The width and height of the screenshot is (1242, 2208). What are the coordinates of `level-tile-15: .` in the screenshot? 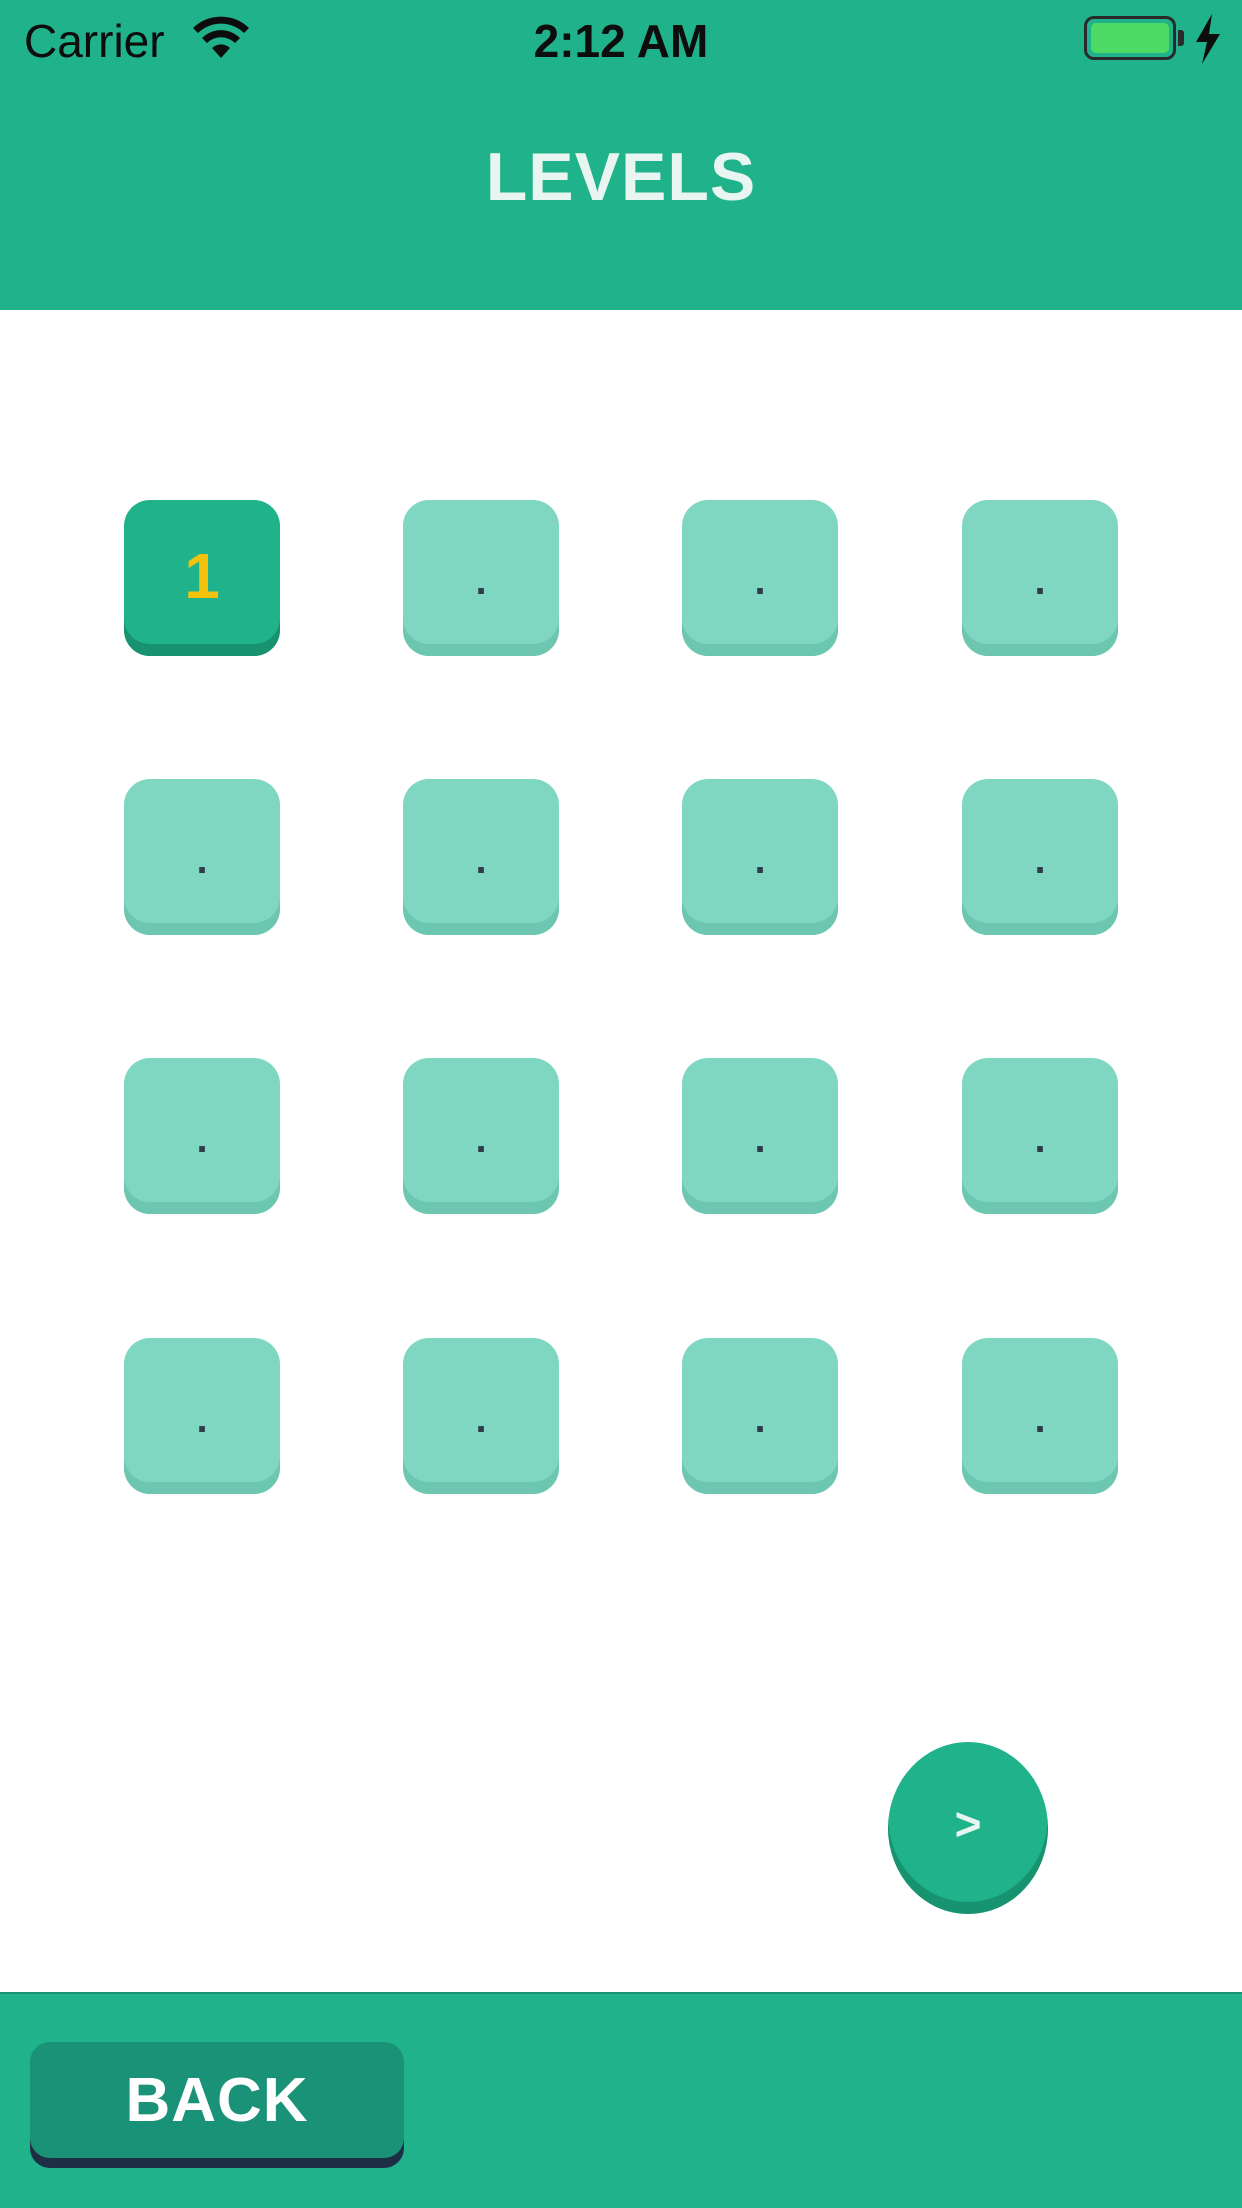 It's located at (760, 1416).